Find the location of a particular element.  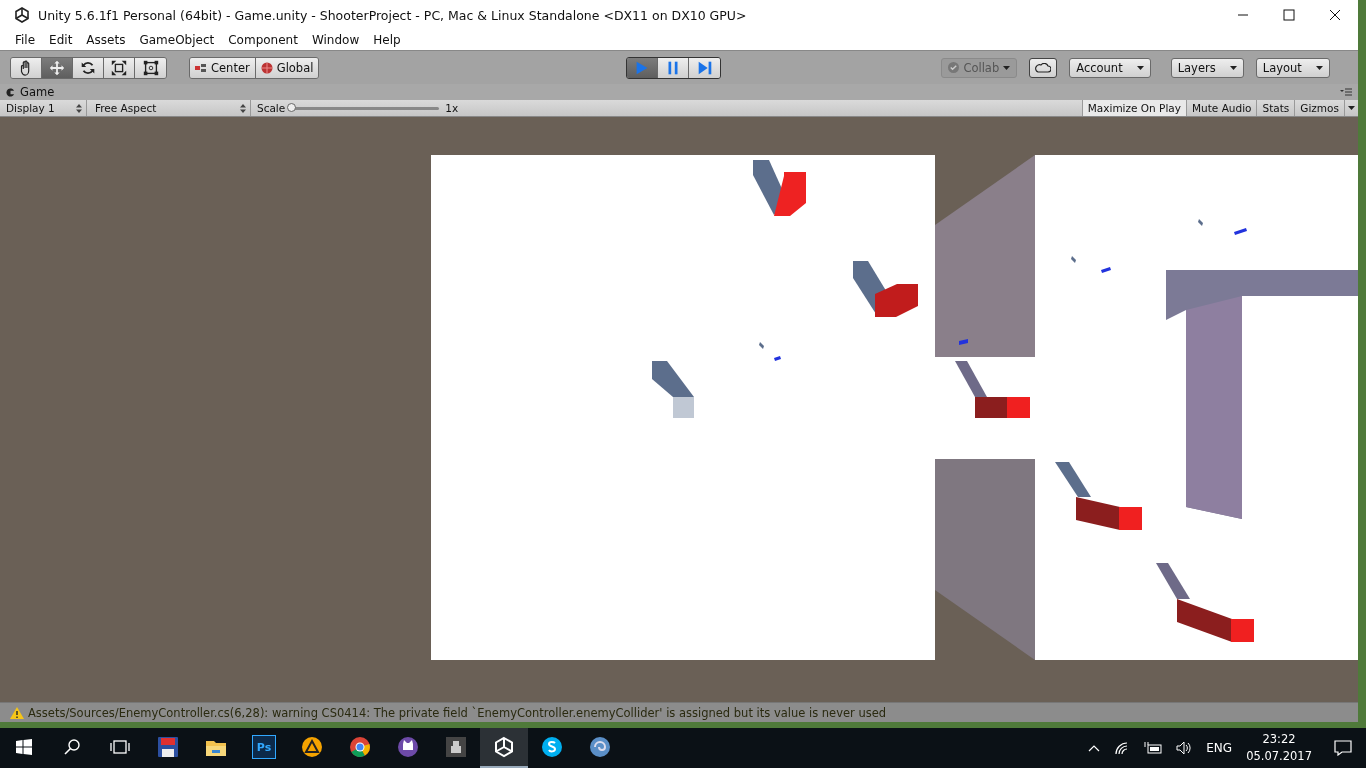

toggle-button: Gizmos is located at coordinates (1319, 108).